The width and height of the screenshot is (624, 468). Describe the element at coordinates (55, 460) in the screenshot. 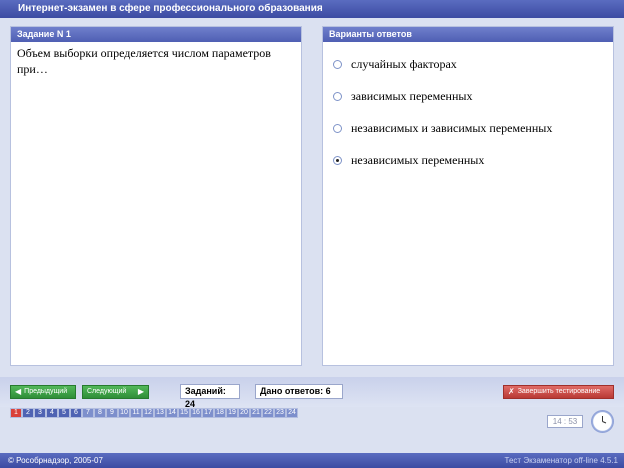

I see `copyright-text: © Рособрнадзор, 2005-07` at that location.